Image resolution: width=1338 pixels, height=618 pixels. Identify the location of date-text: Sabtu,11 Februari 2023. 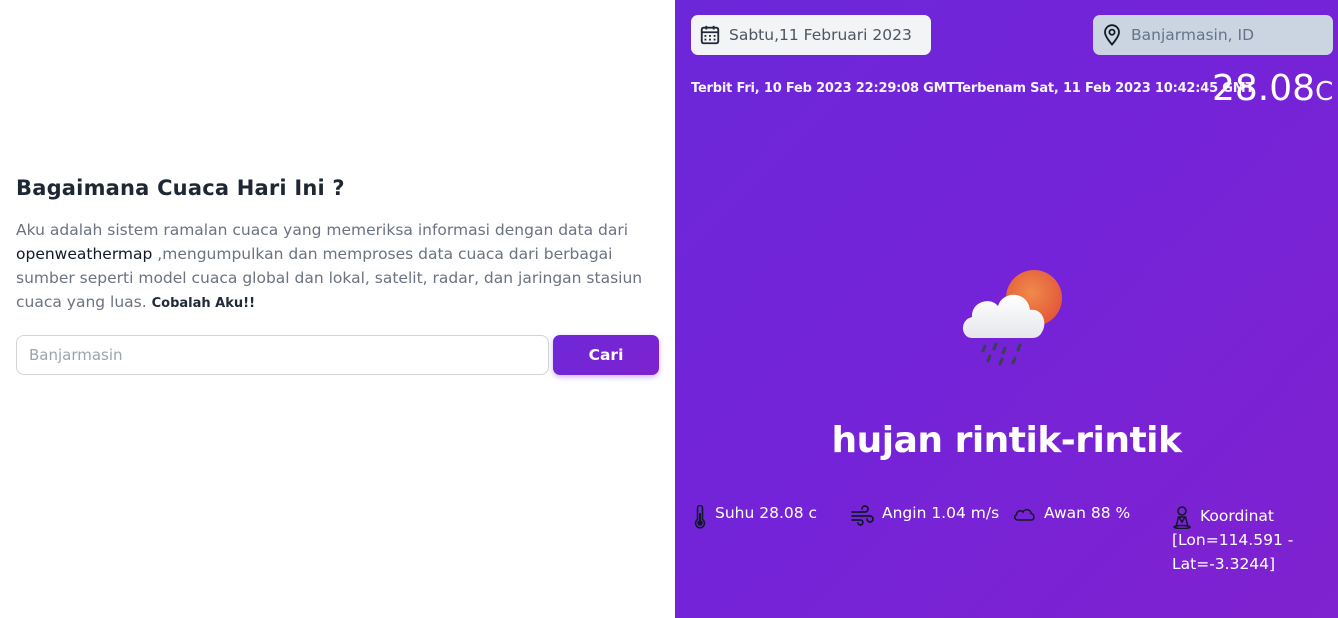
(820, 35).